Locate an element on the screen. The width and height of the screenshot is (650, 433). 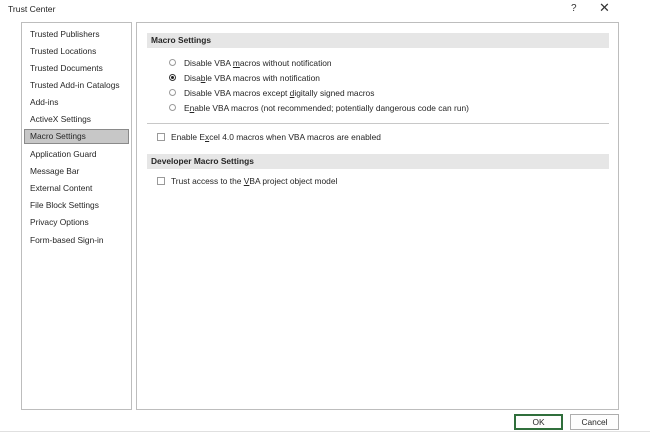
radio-label: Disable VBA macros without notification is located at coordinates (258, 63).